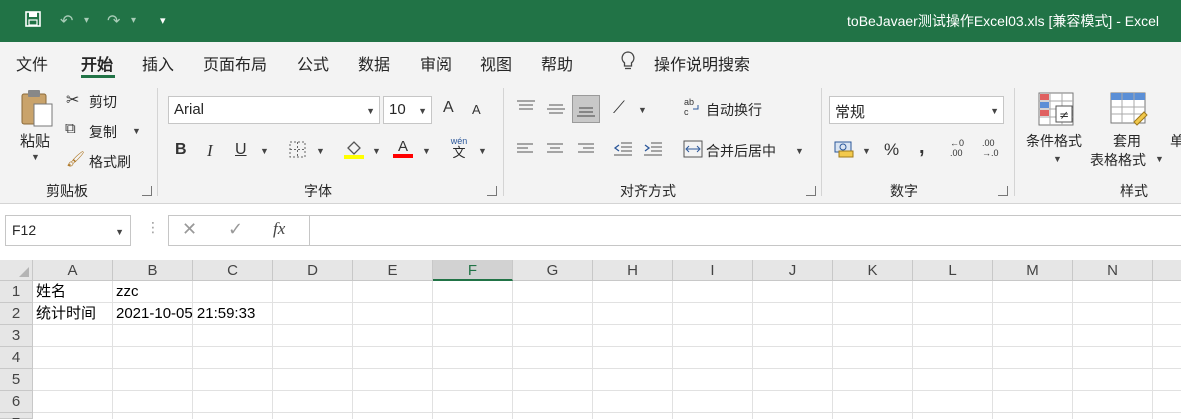  I want to click on cancel-icon: ✕, so click(189, 229).